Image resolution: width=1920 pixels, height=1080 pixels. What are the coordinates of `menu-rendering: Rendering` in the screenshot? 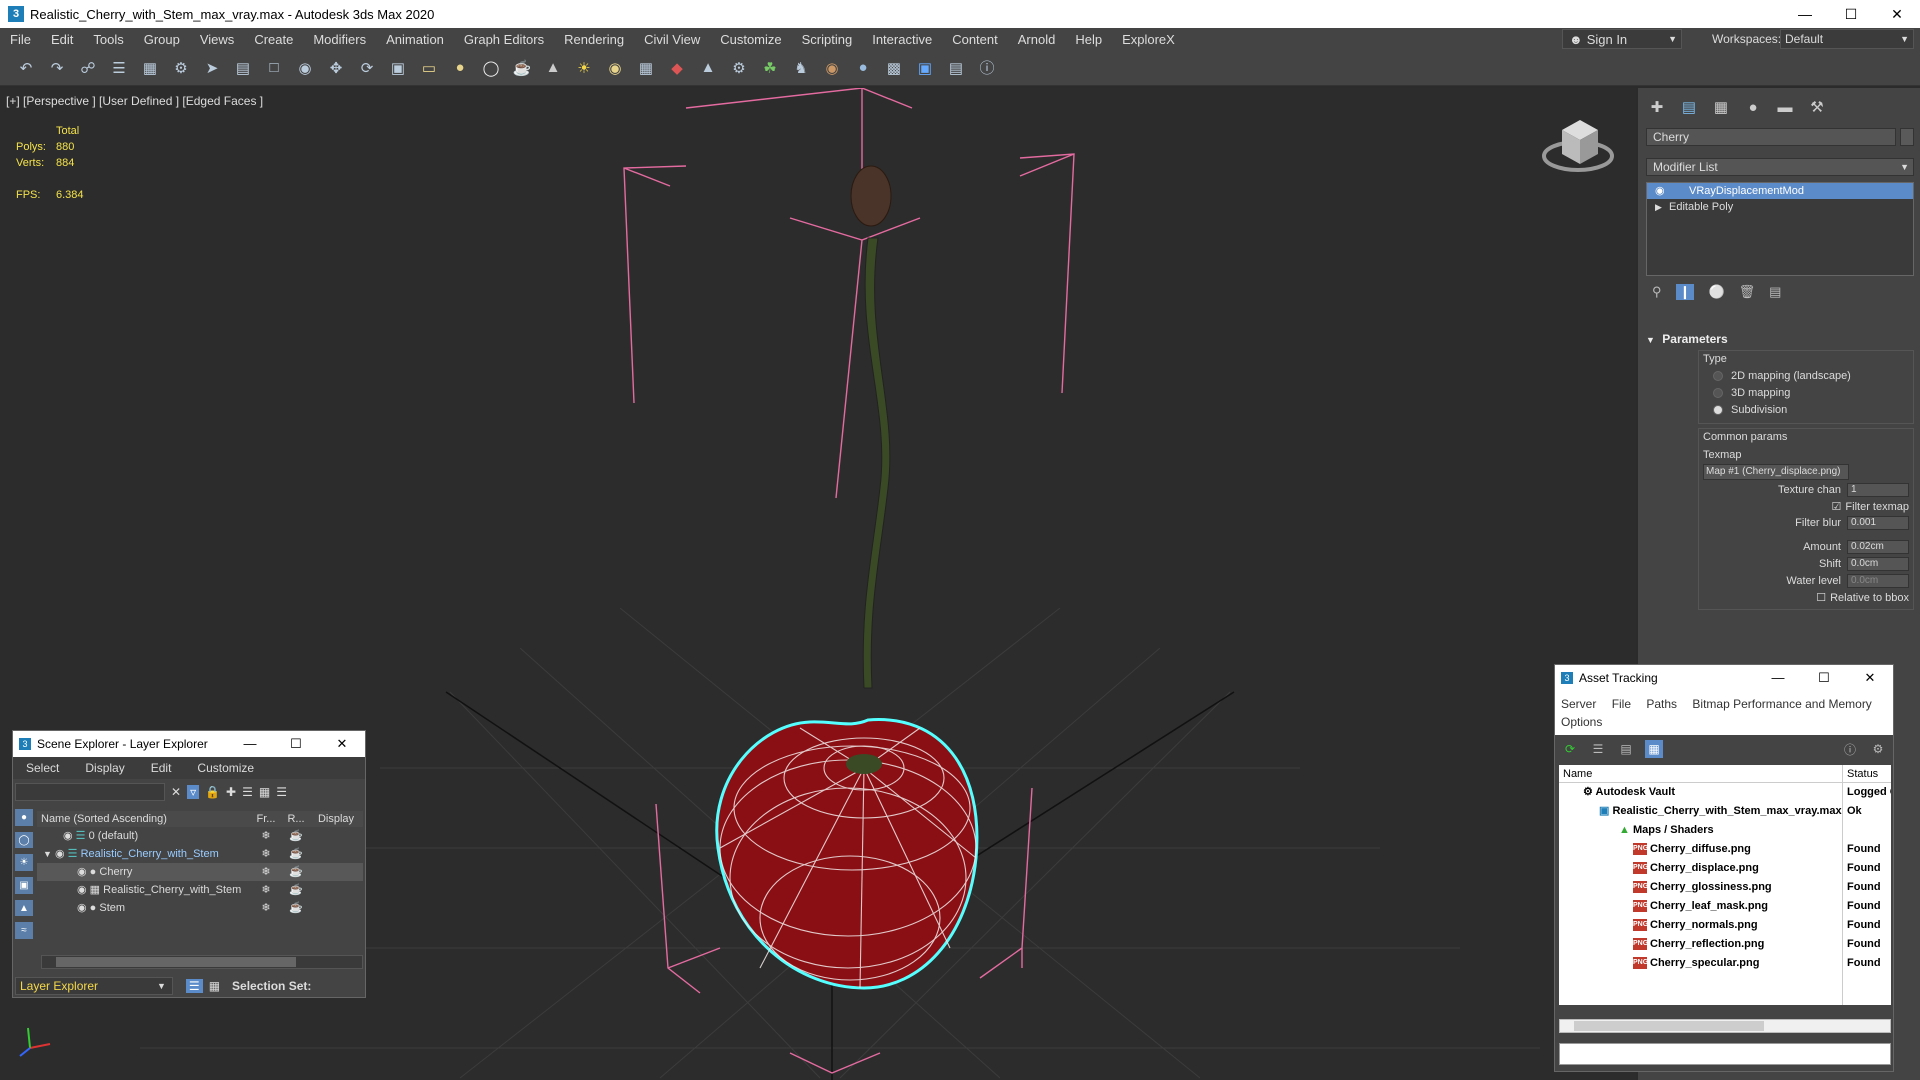 It's located at (594, 39).